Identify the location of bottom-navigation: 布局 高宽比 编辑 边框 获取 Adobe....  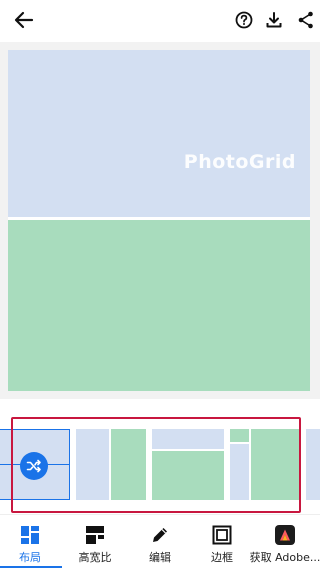
(160, 541).